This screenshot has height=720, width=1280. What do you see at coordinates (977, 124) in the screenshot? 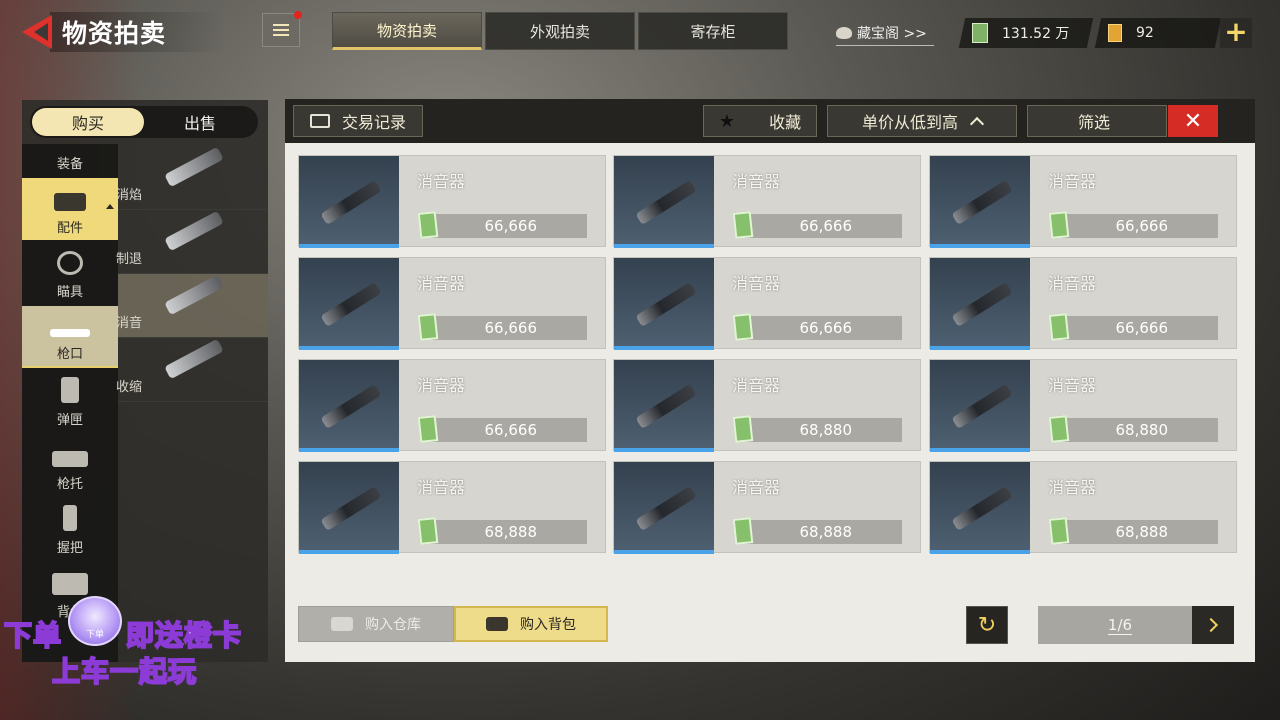
I see `chevron-up-icon` at bounding box center [977, 124].